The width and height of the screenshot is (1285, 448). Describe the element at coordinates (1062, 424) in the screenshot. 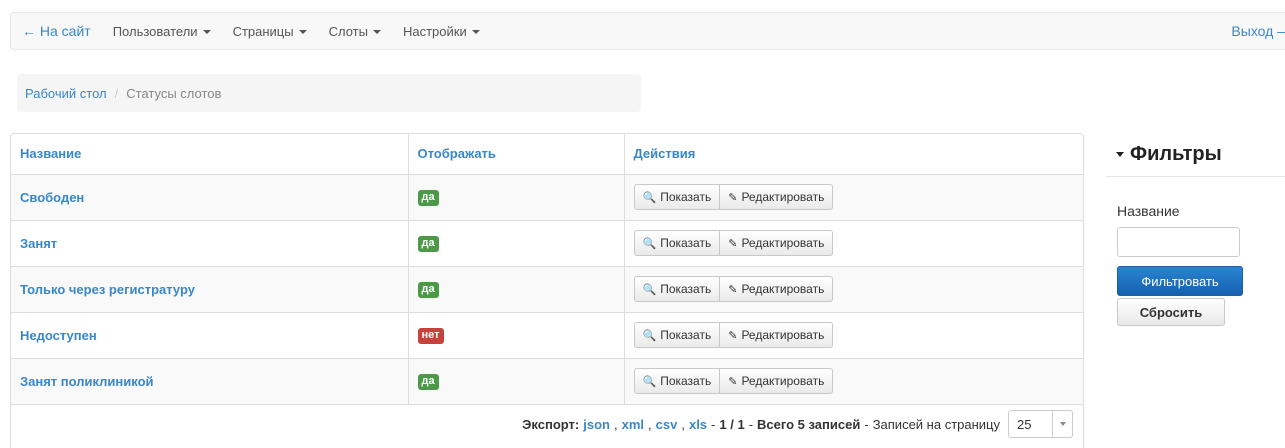

I see `chevron-down-icon` at that location.